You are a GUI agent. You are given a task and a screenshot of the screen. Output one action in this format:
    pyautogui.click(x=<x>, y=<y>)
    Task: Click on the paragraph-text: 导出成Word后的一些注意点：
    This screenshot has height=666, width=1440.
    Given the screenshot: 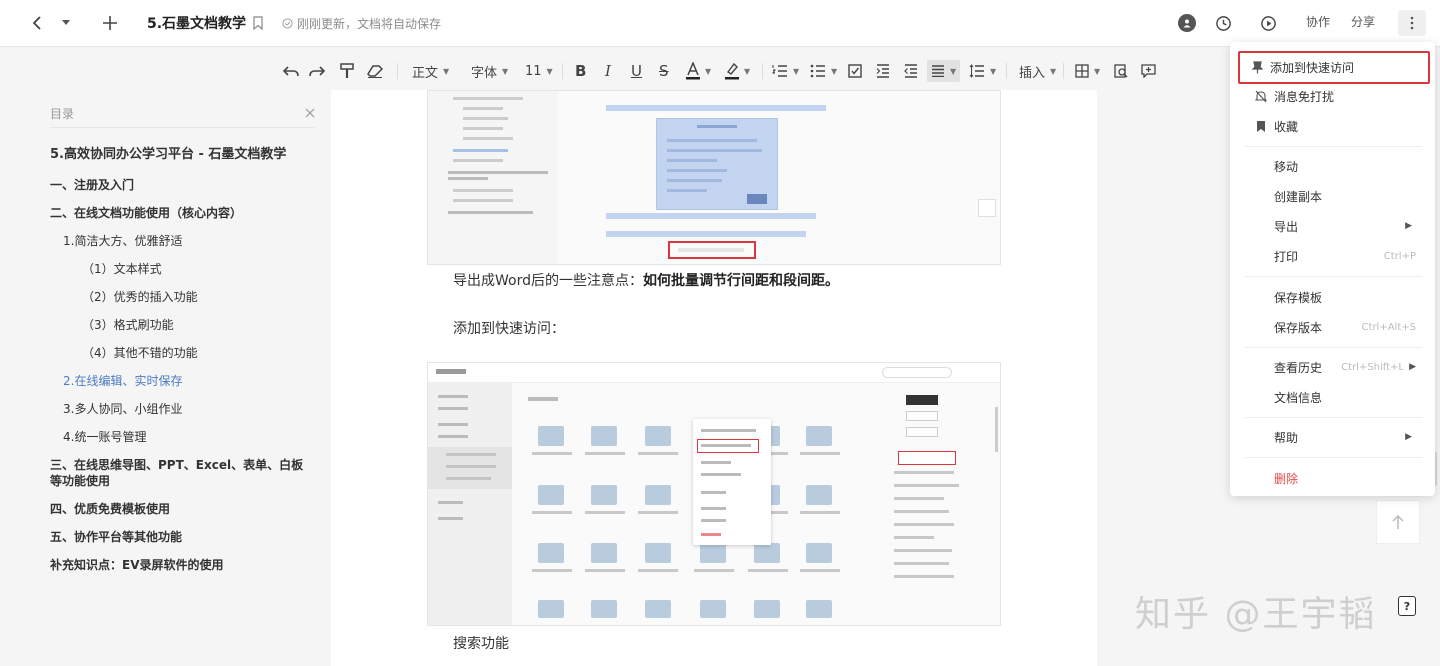 What is the action you would take?
    pyautogui.click(x=548, y=281)
    